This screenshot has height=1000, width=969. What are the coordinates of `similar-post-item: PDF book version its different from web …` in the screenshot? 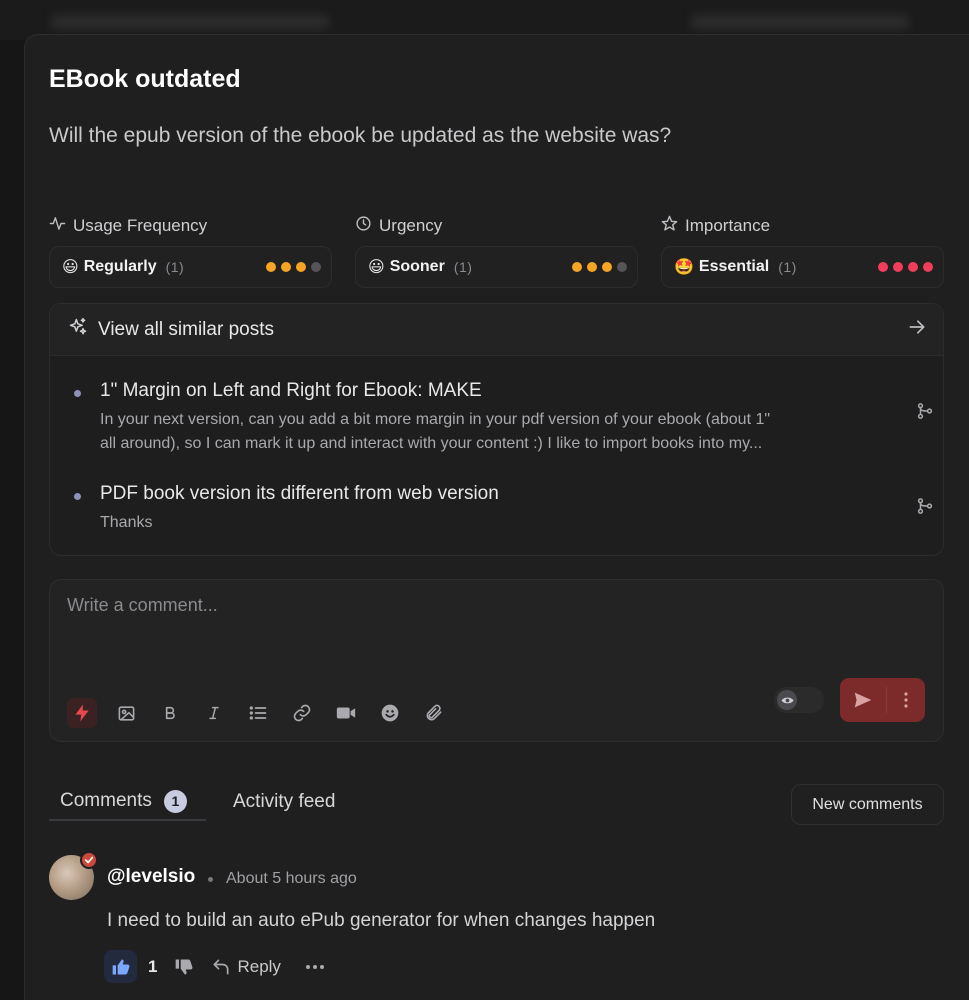 It's located at (503, 509).